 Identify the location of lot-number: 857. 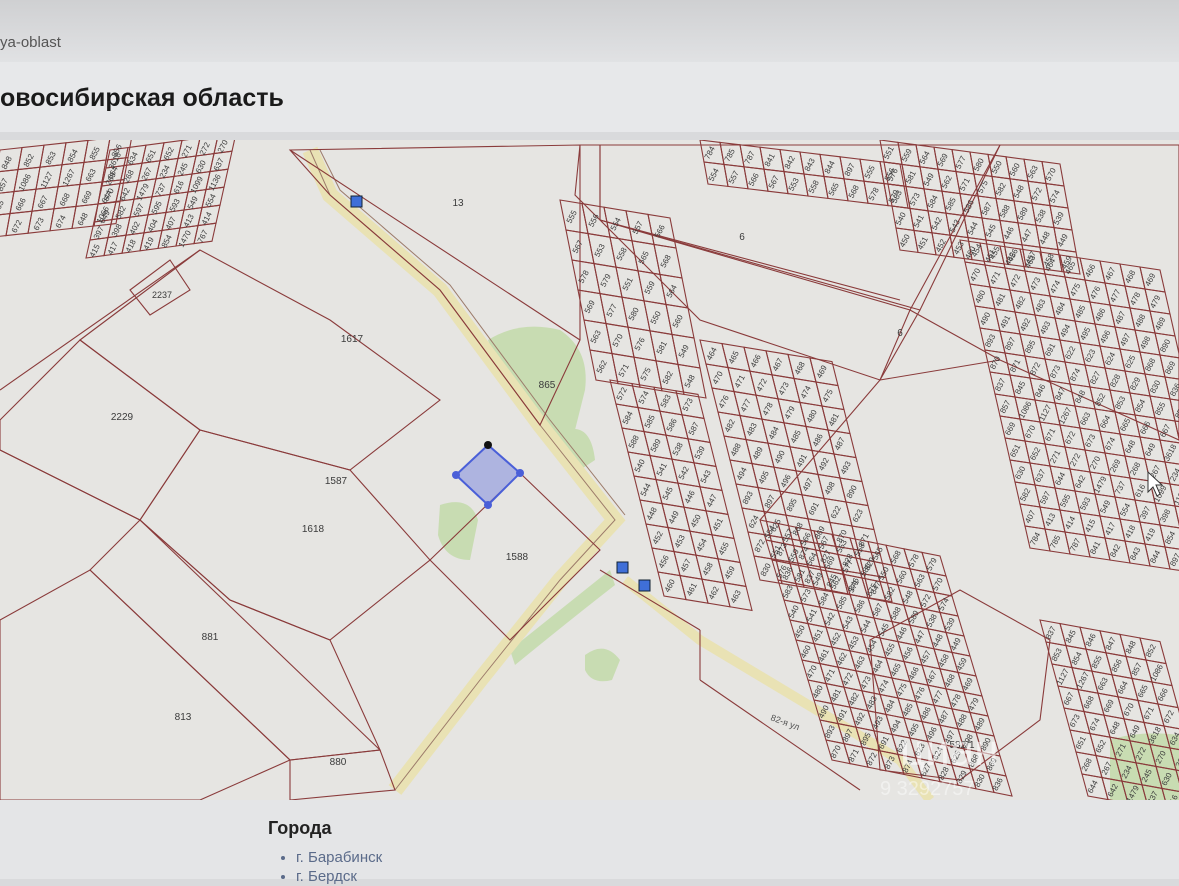
(5, 184).